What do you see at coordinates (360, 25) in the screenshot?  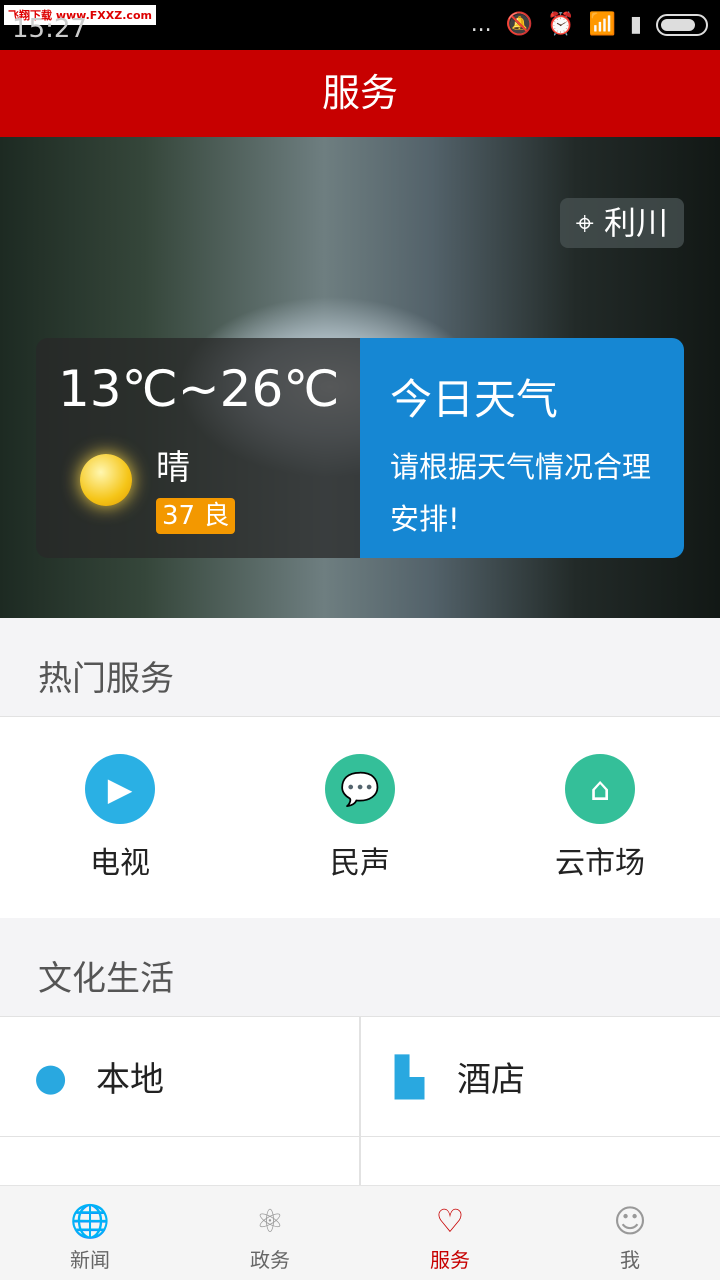 I see `status-bar: 飞翔下载 www.FXXZ.com 15:27 ... 🔕 ⏰ 📶 ▮` at bounding box center [360, 25].